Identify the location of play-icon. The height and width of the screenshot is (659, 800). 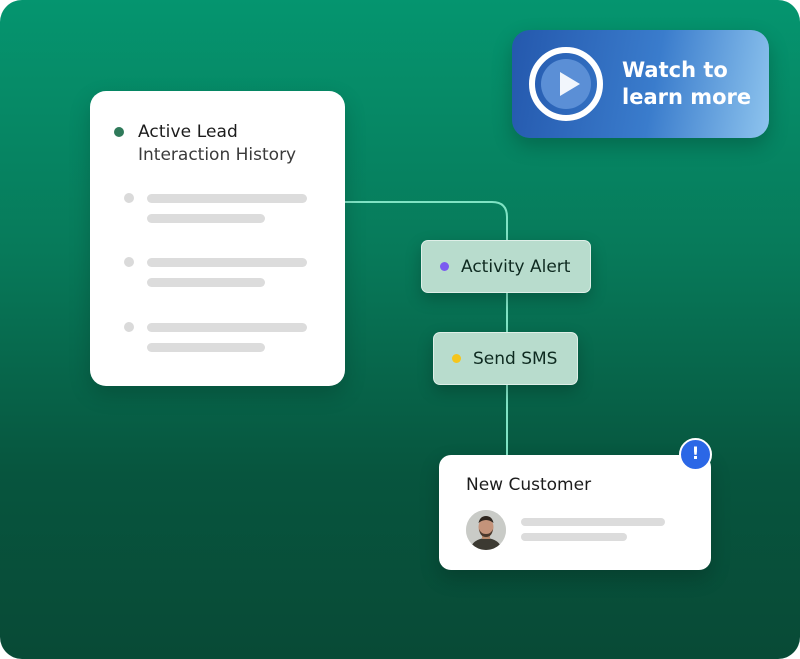
(566, 84).